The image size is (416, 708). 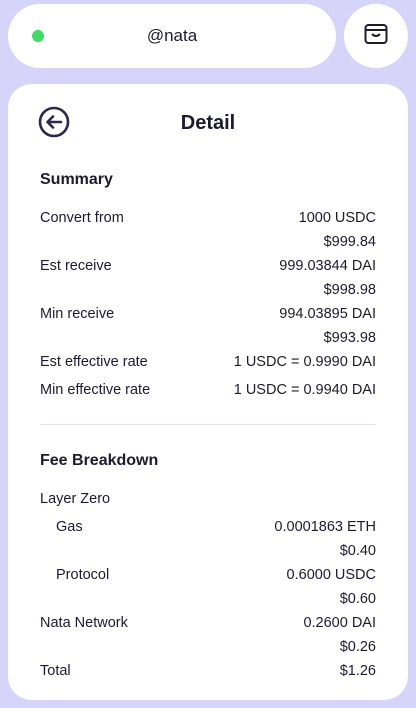 I want to click on protocol-fee-amount: 0.6000 USDC, so click(x=331, y=575).